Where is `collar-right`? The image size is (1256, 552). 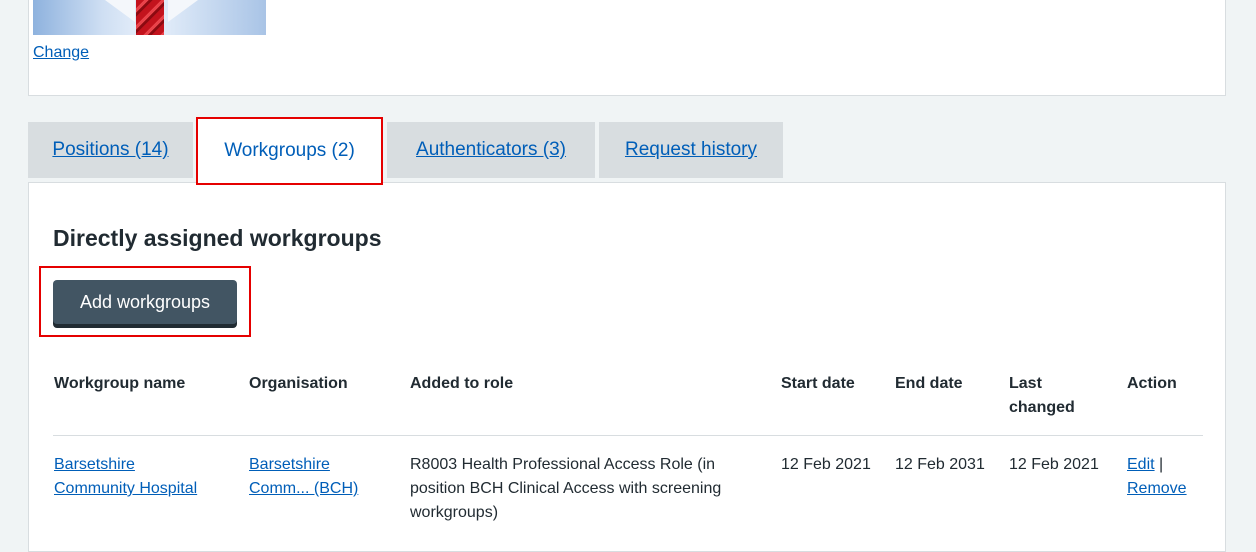 collar-right is located at coordinates (183, 11).